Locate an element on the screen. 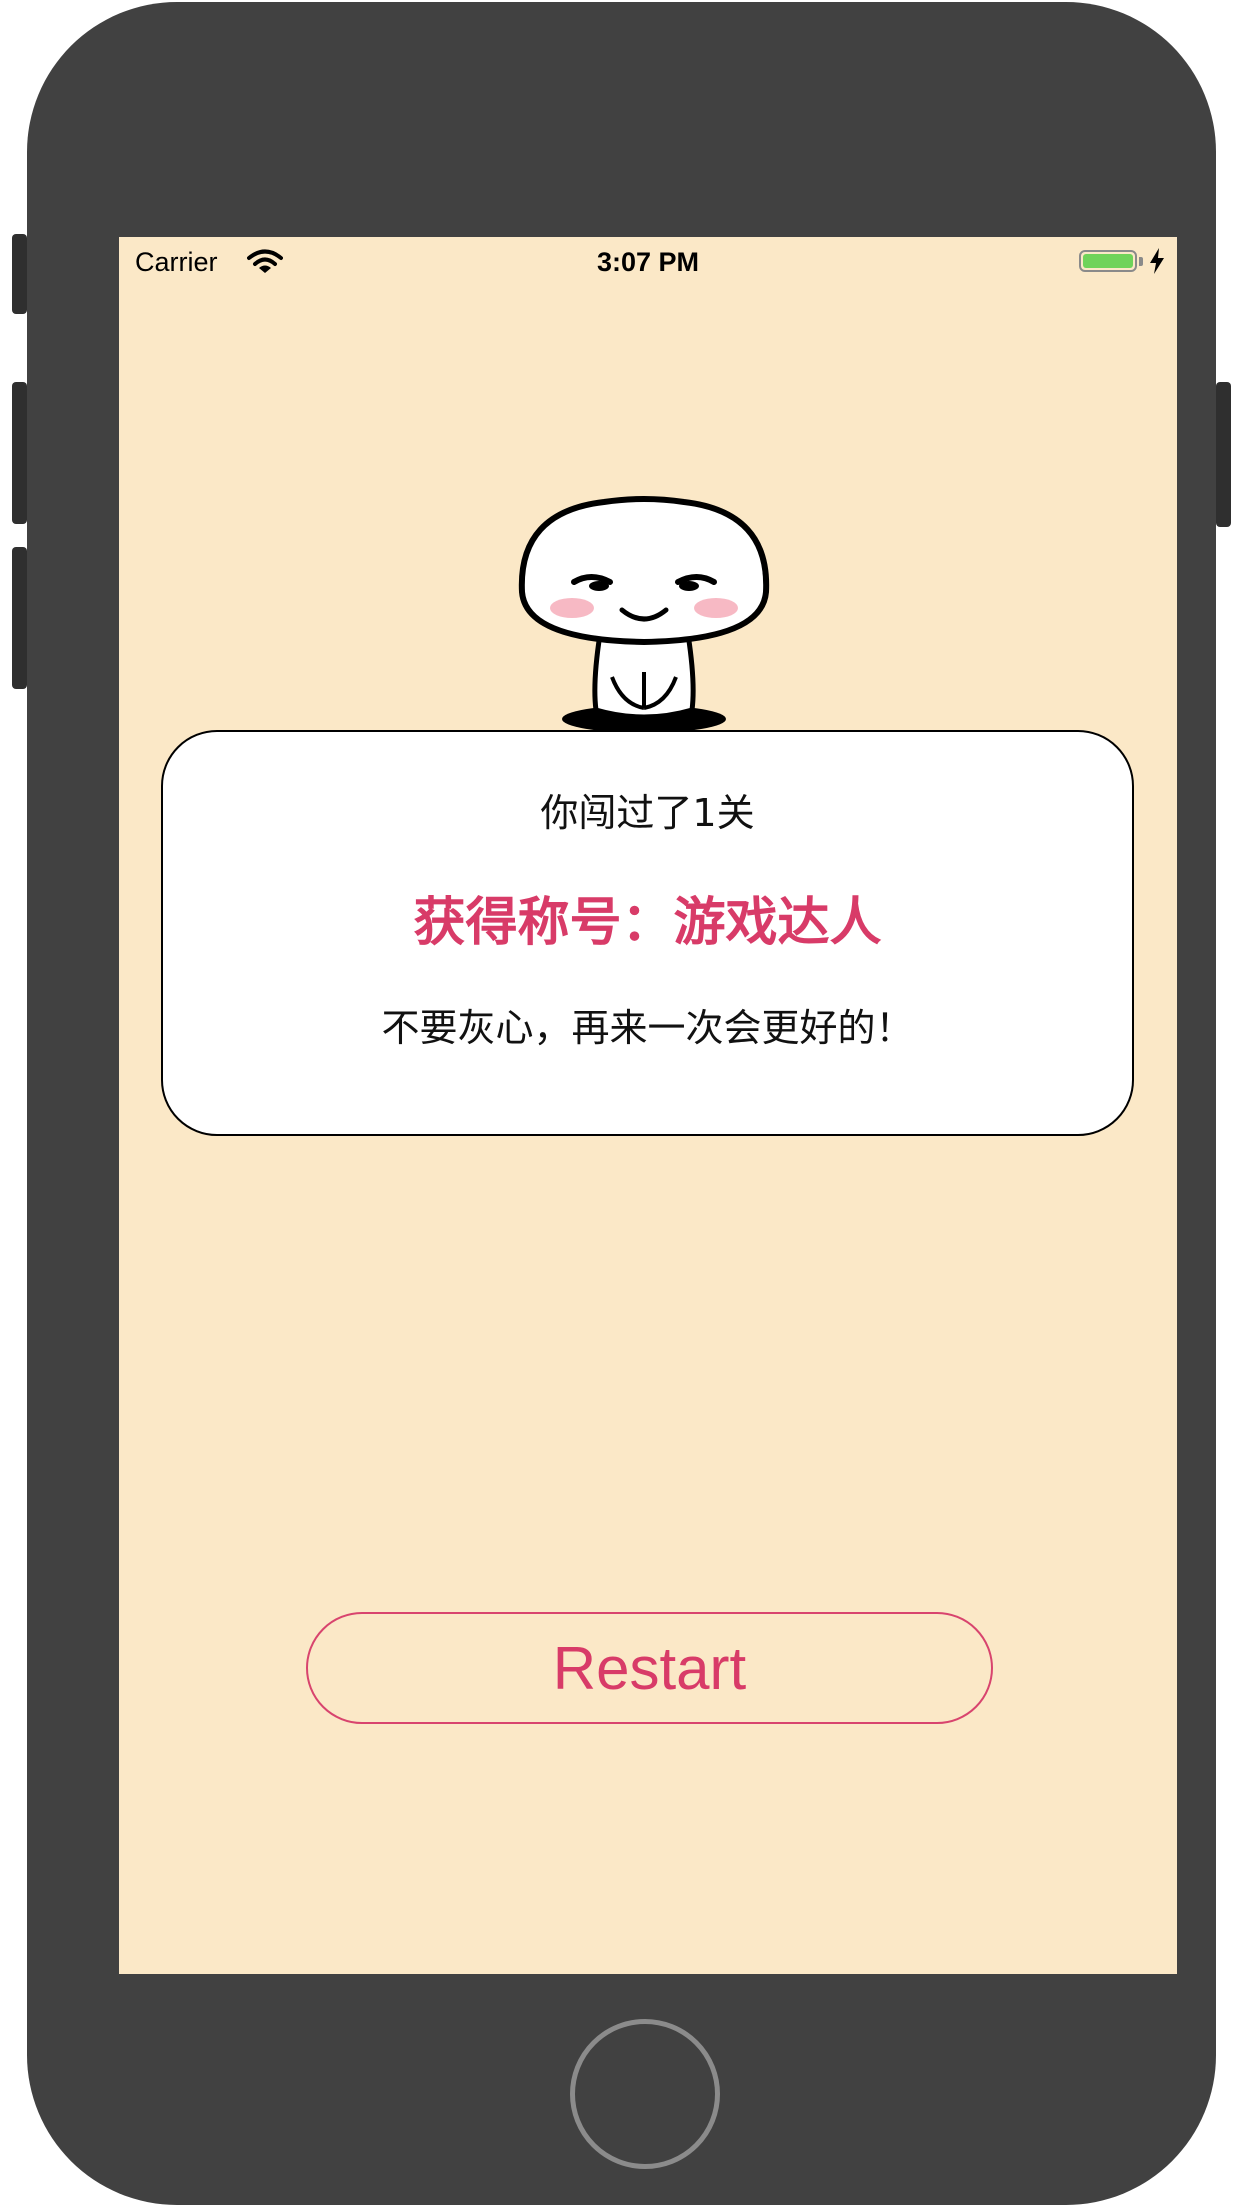 The image size is (1242, 2208). restart-button: Restart is located at coordinates (649, 1668).